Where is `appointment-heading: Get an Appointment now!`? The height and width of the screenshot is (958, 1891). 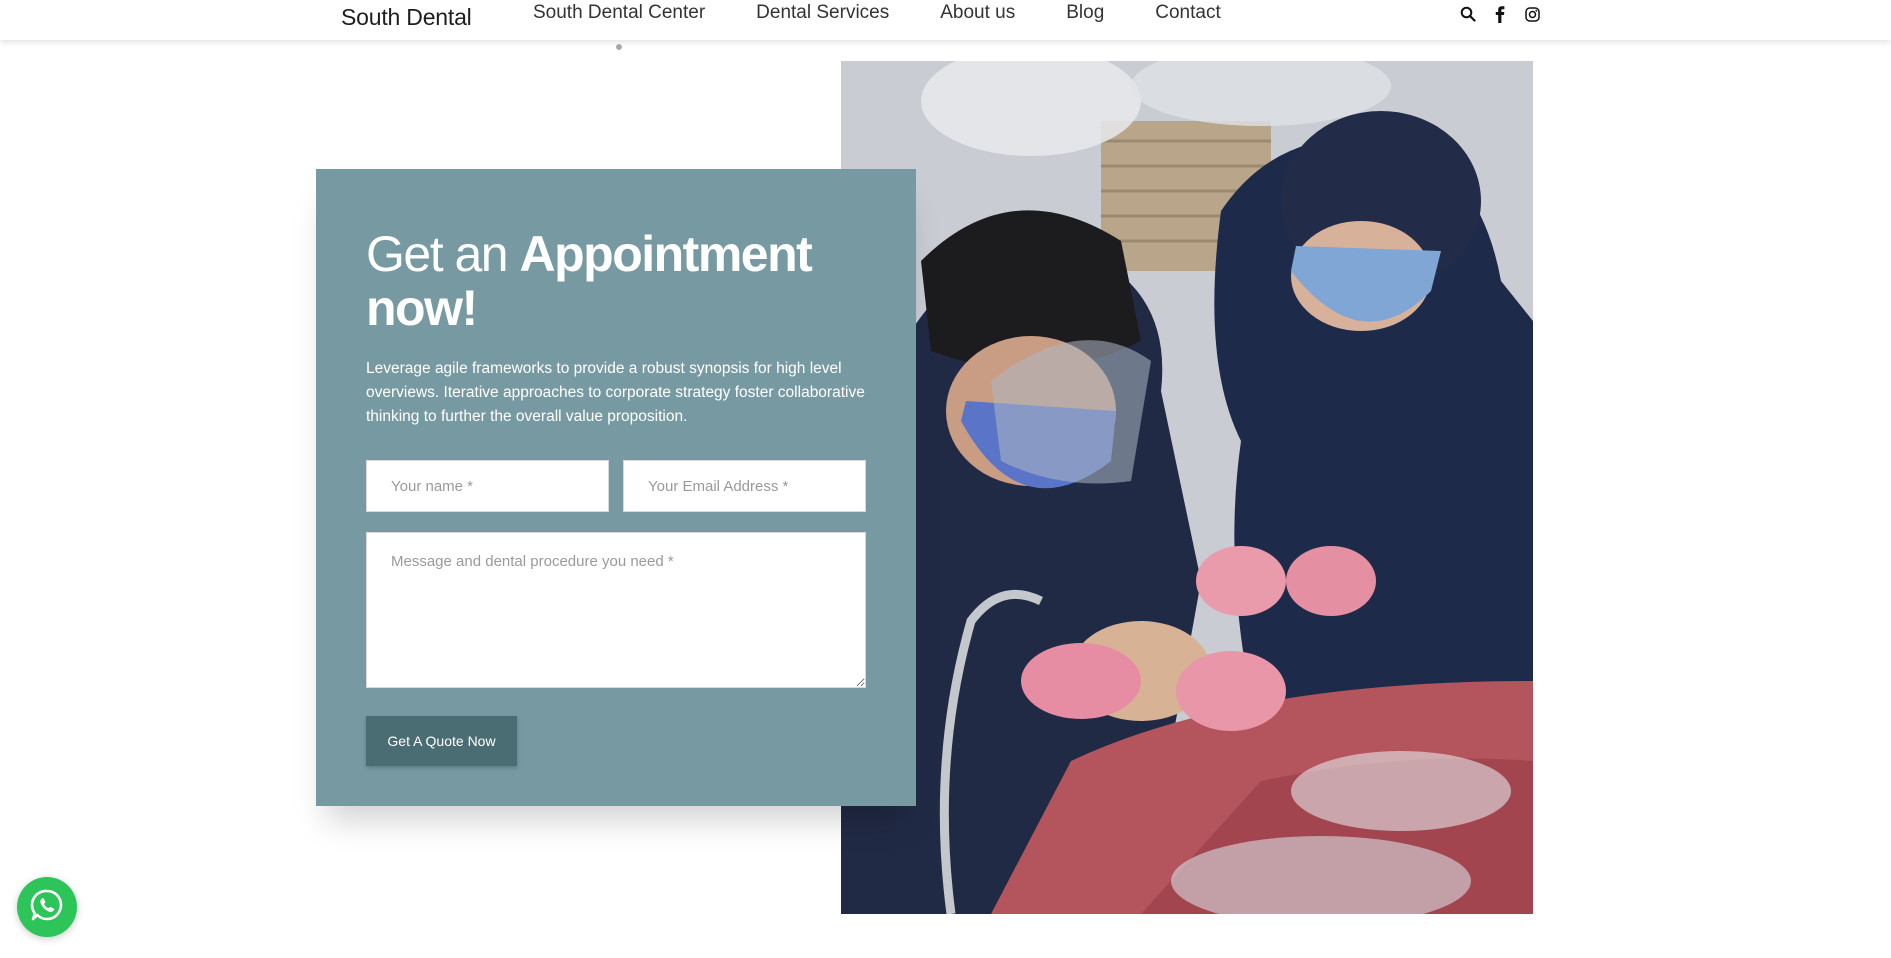
appointment-heading: Get an Appointment now! is located at coordinates (626, 281).